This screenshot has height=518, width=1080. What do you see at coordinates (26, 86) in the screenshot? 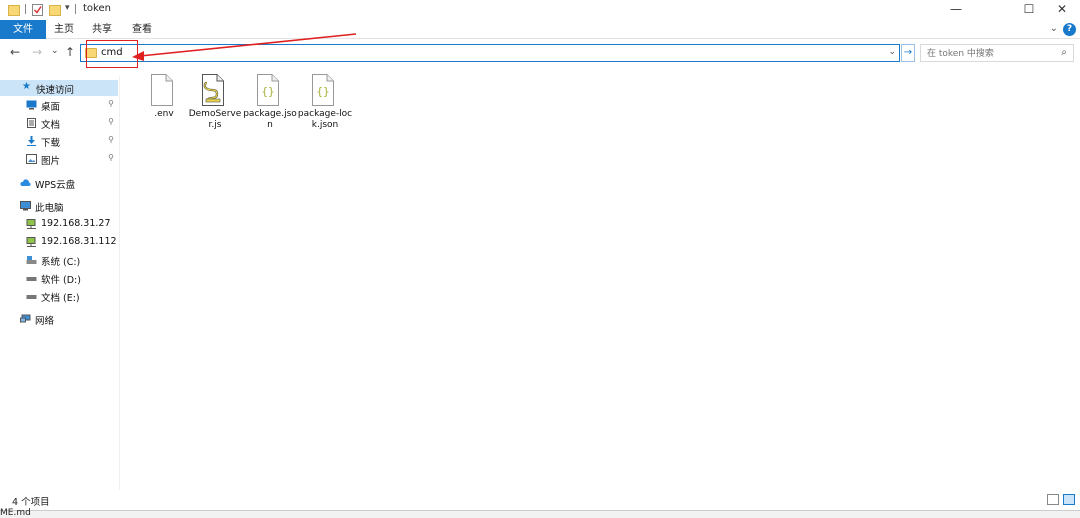
I see `star-icon: ★` at bounding box center [26, 86].